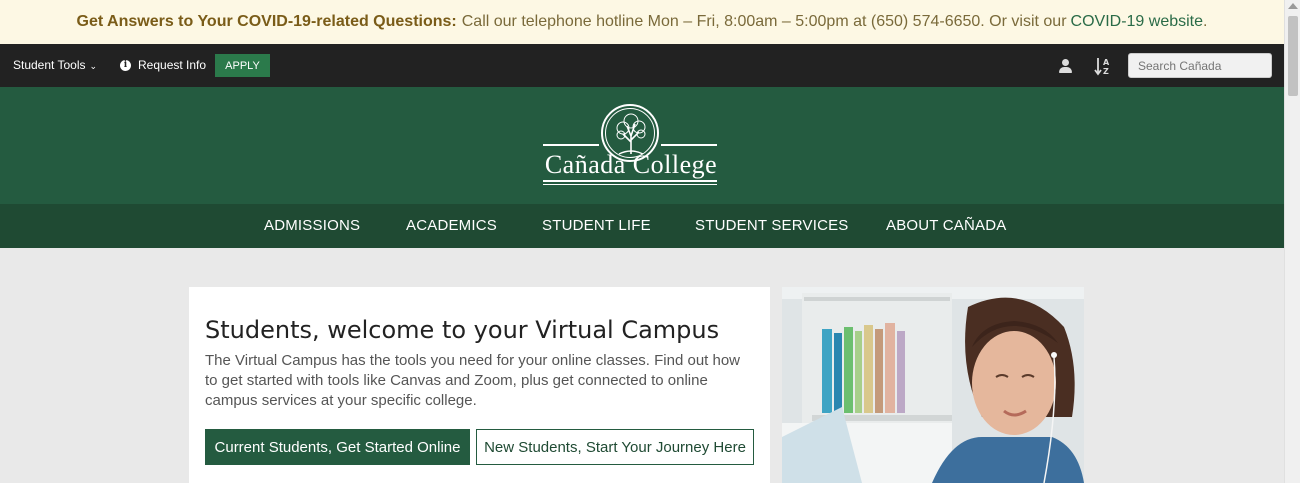 The width and height of the screenshot is (1300, 483). Describe the element at coordinates (631, 164) in the screenshot. I see `college-name: Cañada College` at that location.